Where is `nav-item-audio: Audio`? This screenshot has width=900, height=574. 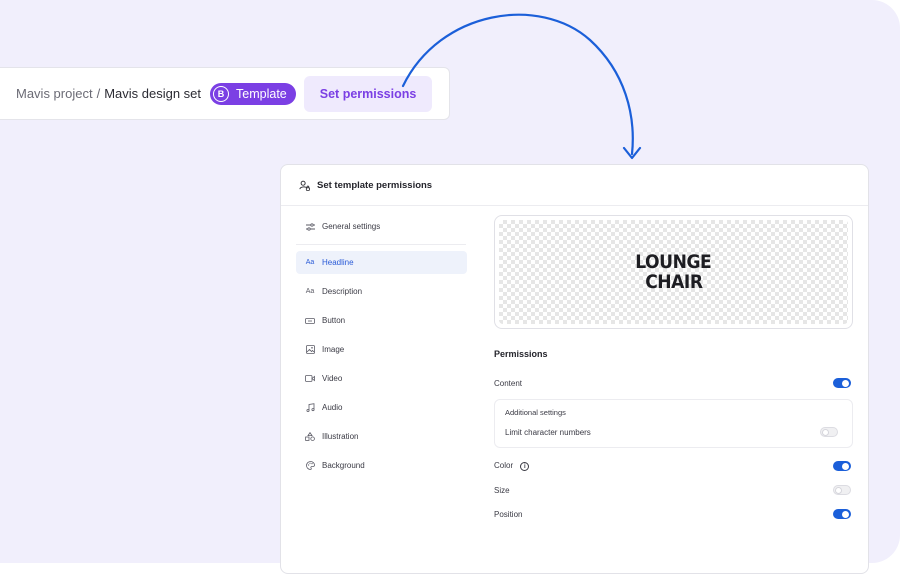
nav-item-audio: Audio is located at coordinates (381, 407).